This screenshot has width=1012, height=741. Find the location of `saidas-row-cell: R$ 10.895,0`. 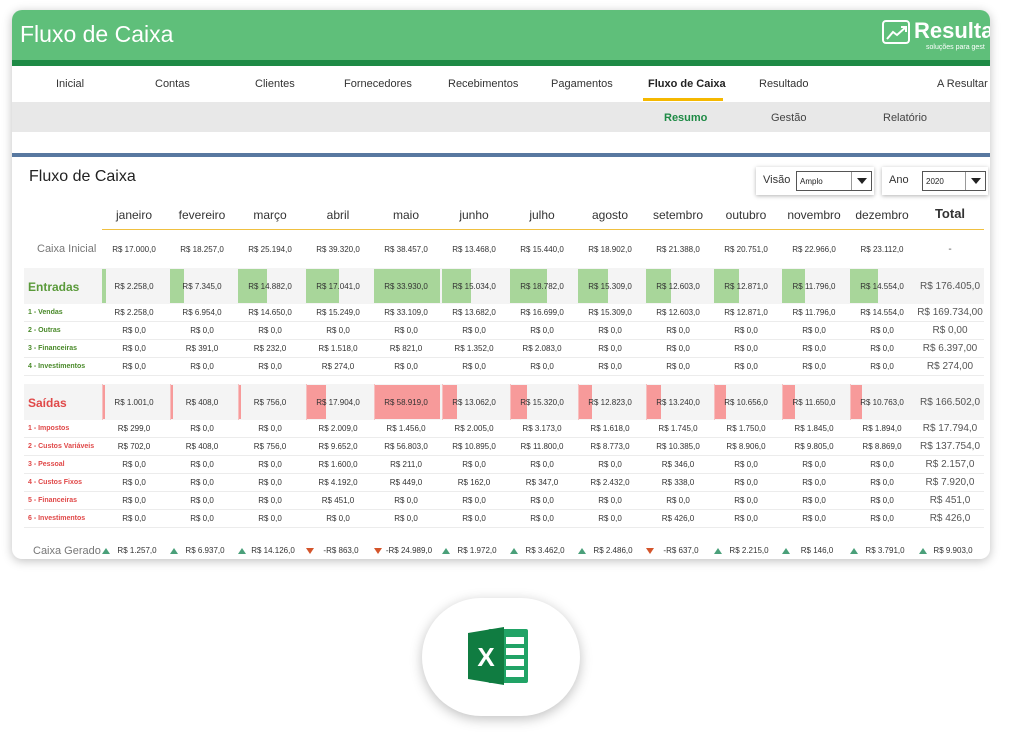

saidas-row-cell: R$ 10.895,0 is located at coordinates (474, 446).